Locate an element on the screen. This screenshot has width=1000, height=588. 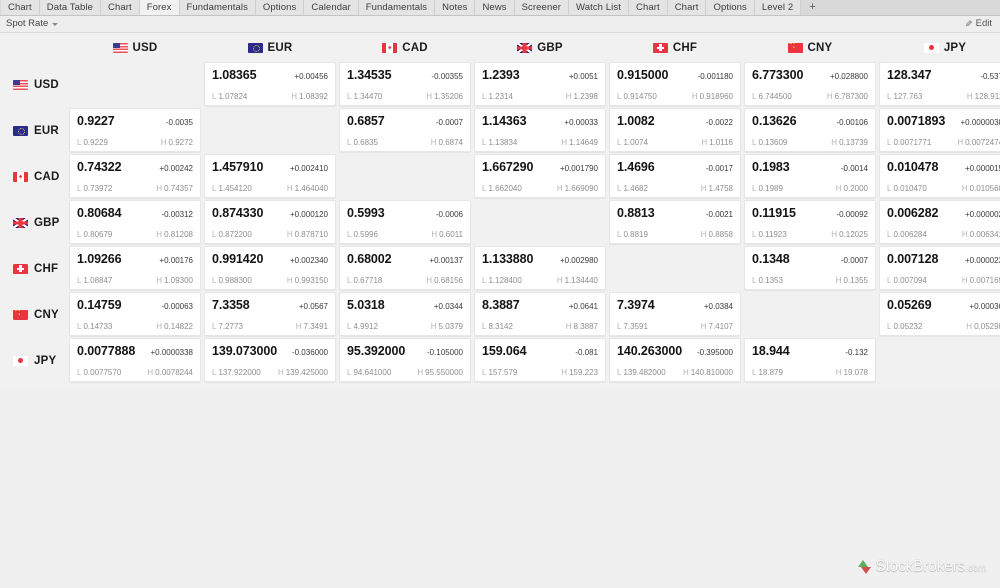
rate-cell-cad-cny: 0.1983 -0.0014 L 0.1989 H 0.2000 is located at coordinates (810, 176).